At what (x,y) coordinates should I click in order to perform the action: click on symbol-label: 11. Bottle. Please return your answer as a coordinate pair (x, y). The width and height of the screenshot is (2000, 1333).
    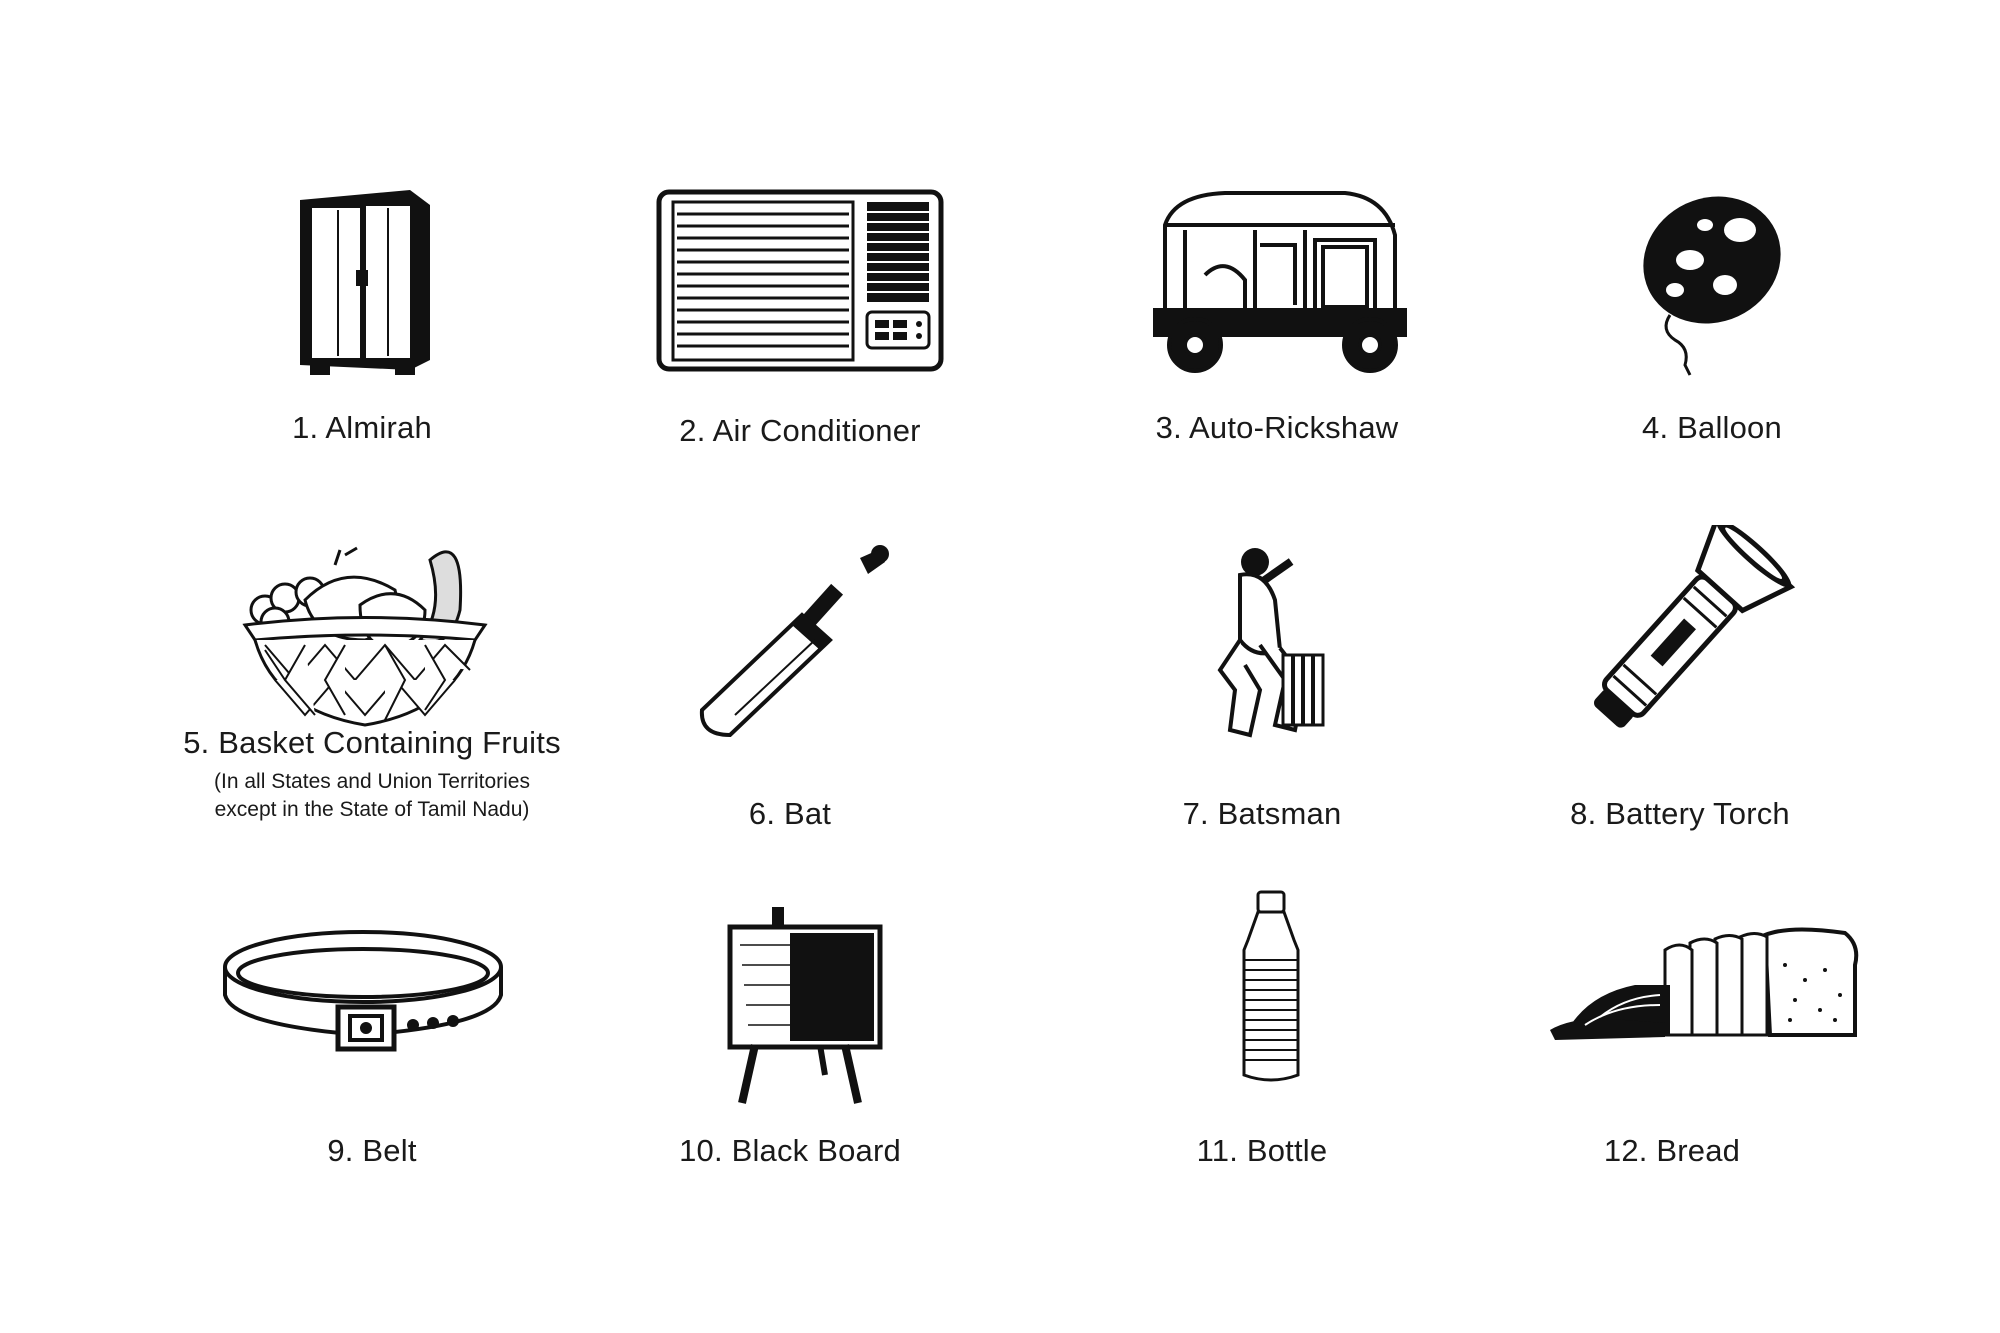
    Looking at the image, I should click on (1262, 1150).